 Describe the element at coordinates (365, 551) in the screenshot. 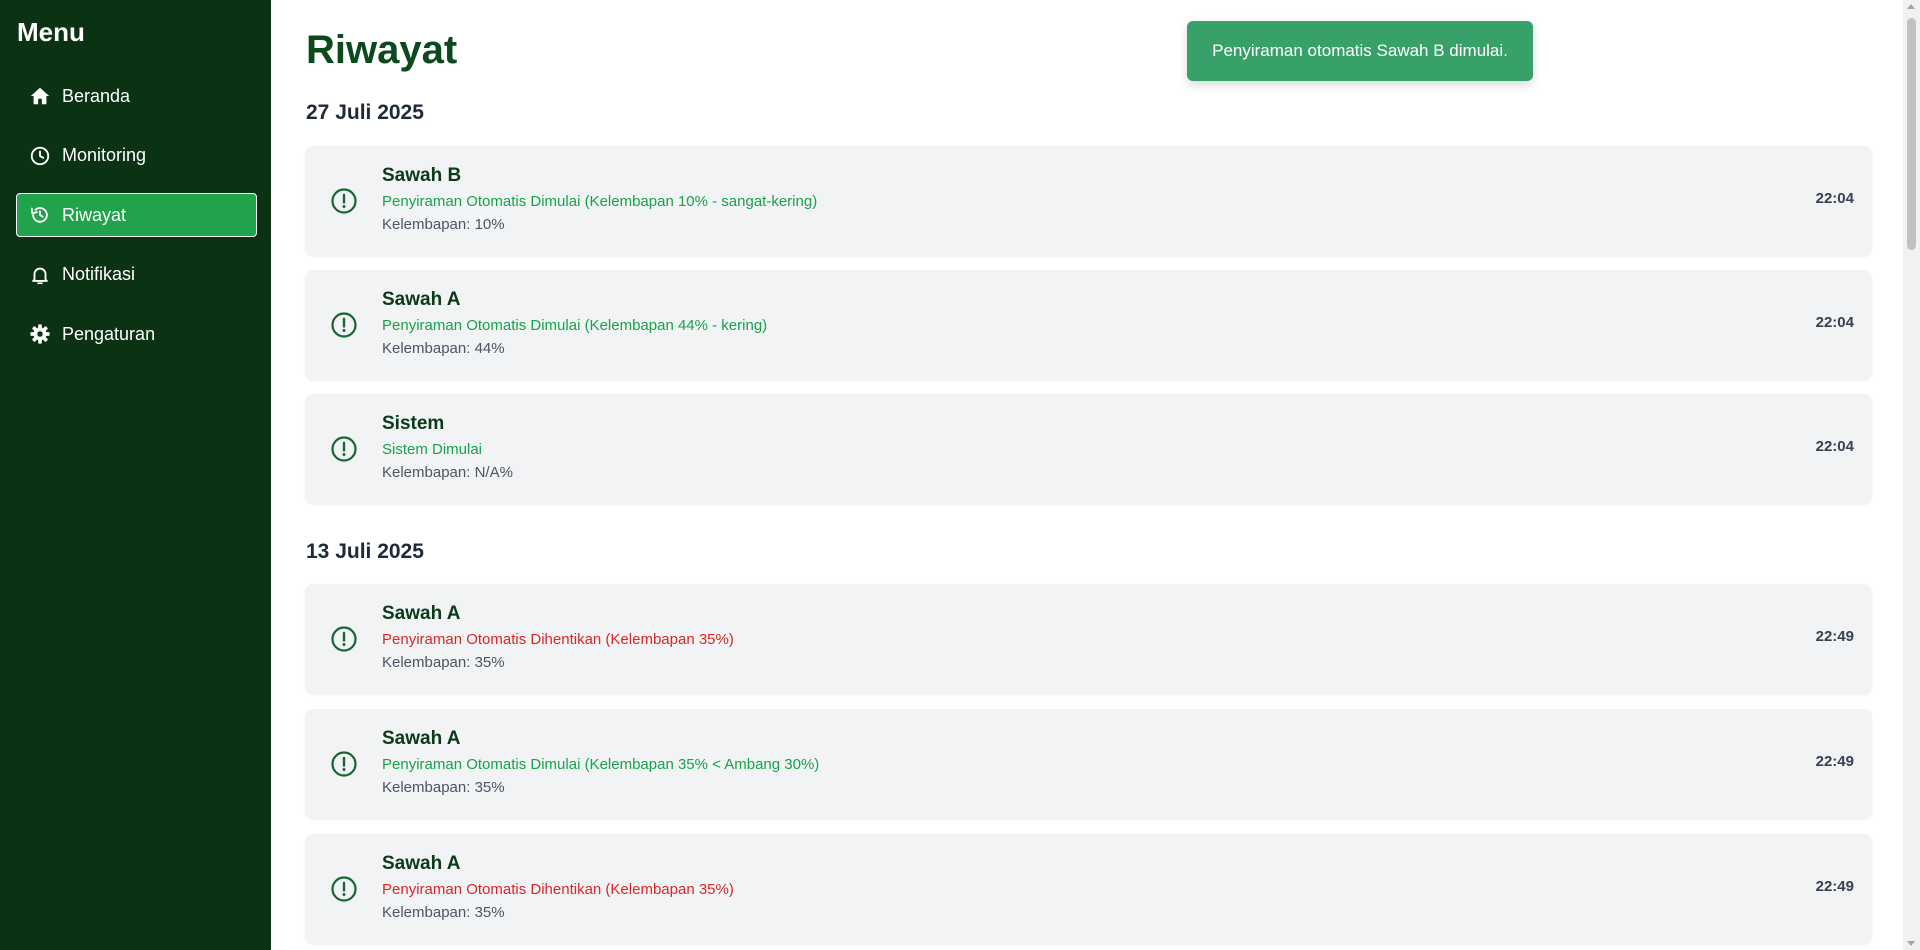

I see `date-heading: 13 Juli 2025` at that location.